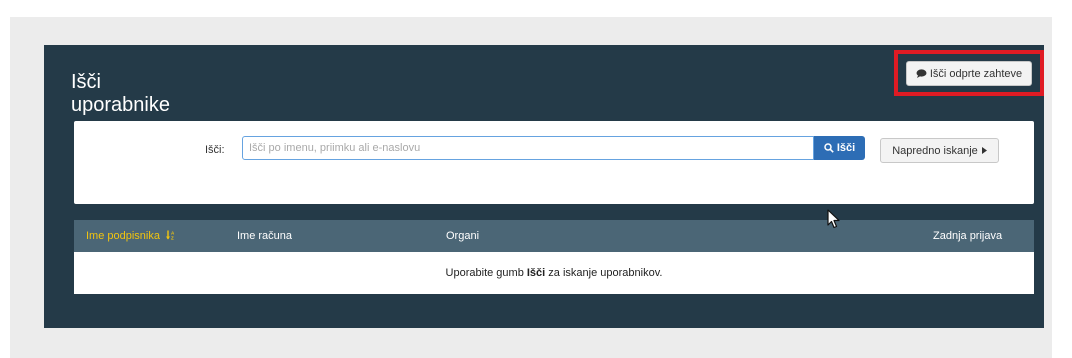 The height and width of the screenshot is (358, 1072). I want to click on svg-text: Z, so click(172, 238).